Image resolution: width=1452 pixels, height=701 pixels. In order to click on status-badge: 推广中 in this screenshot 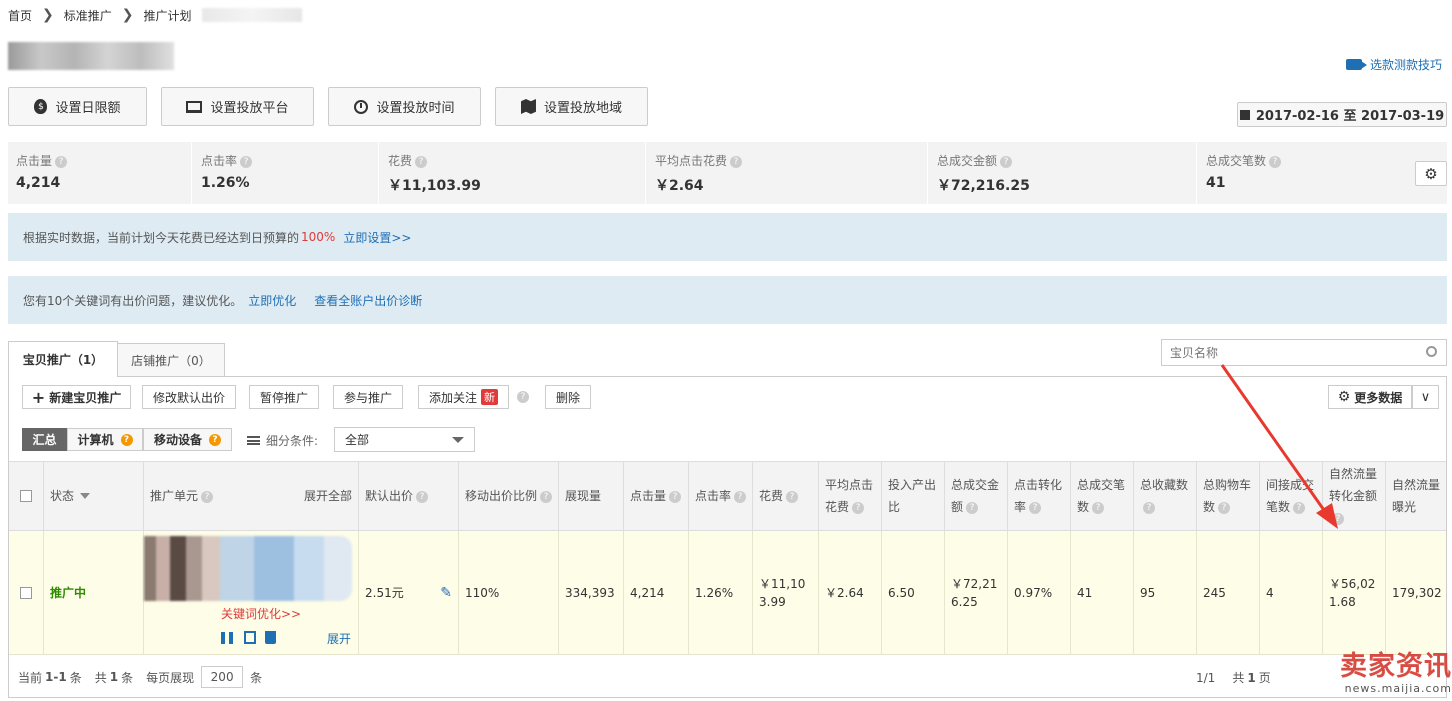, I will do `click(68, 593)`.